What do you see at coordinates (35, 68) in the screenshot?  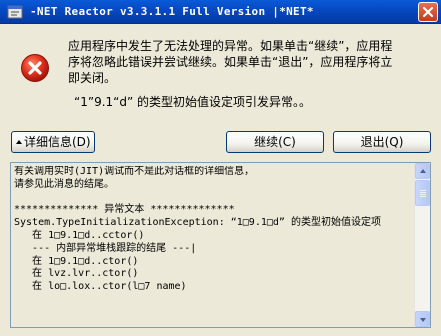 I see `error-icon` at bounding box center [35, 68].